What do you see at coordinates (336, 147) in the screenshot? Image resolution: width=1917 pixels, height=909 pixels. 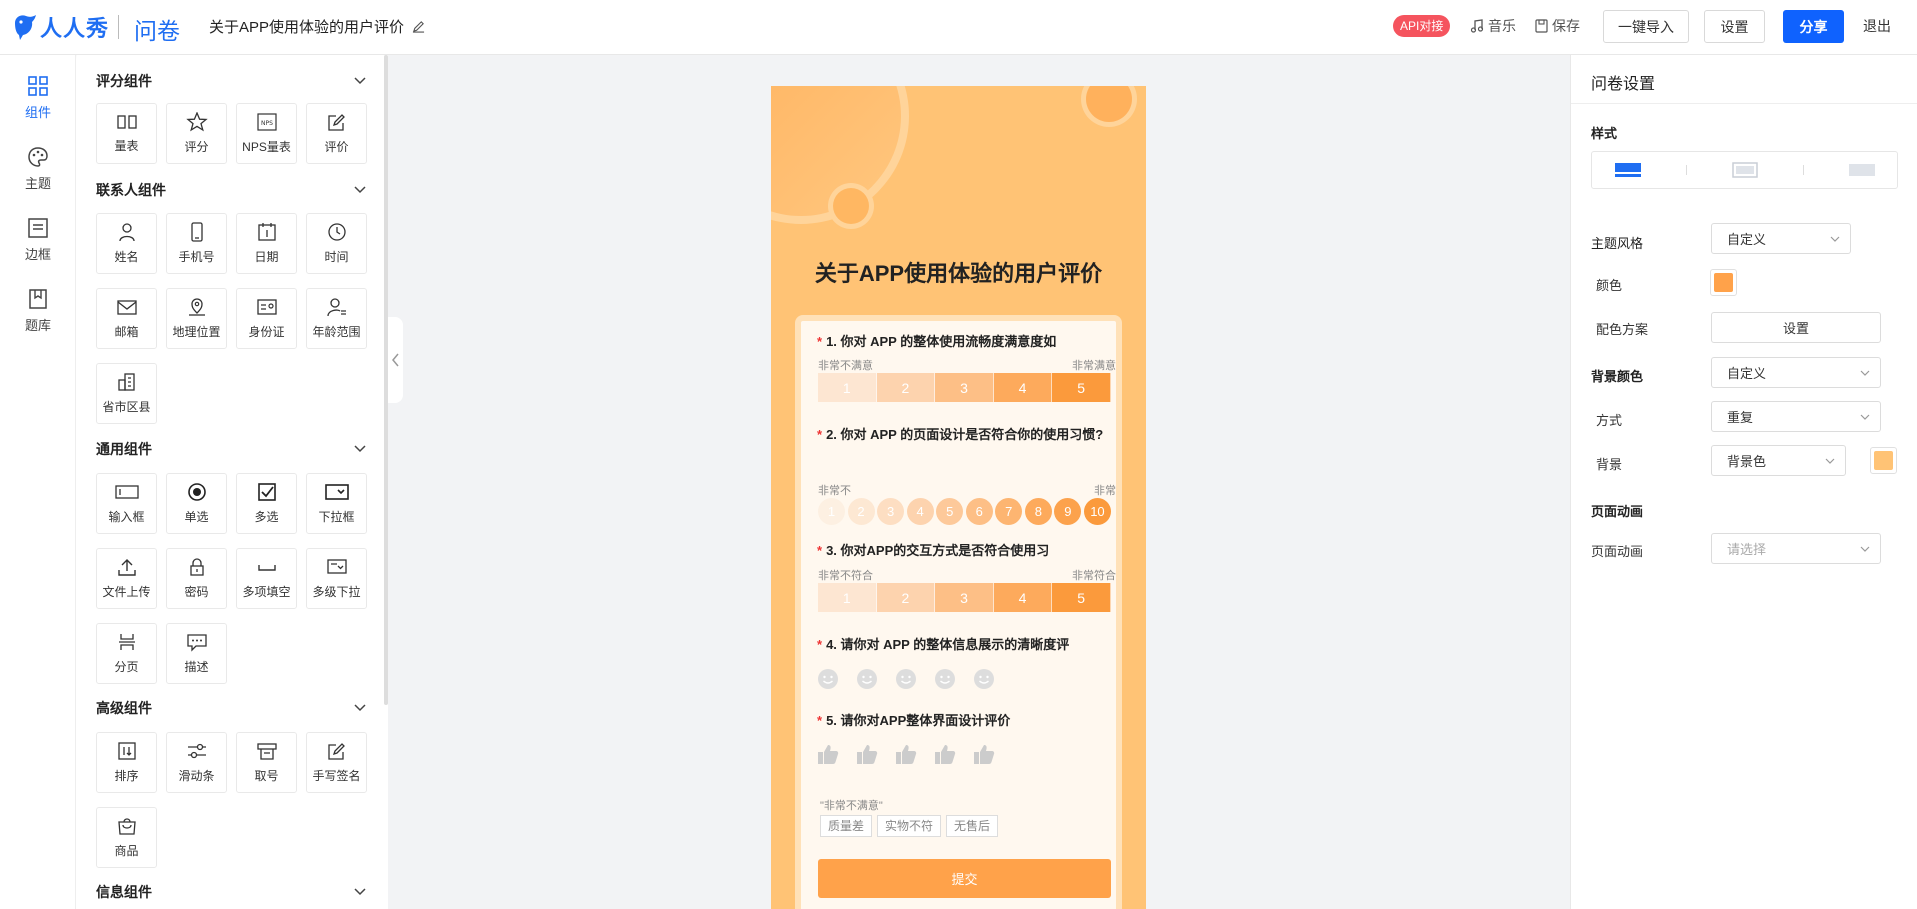 I see `component-label: 评价` at bounding box center [336, 147].